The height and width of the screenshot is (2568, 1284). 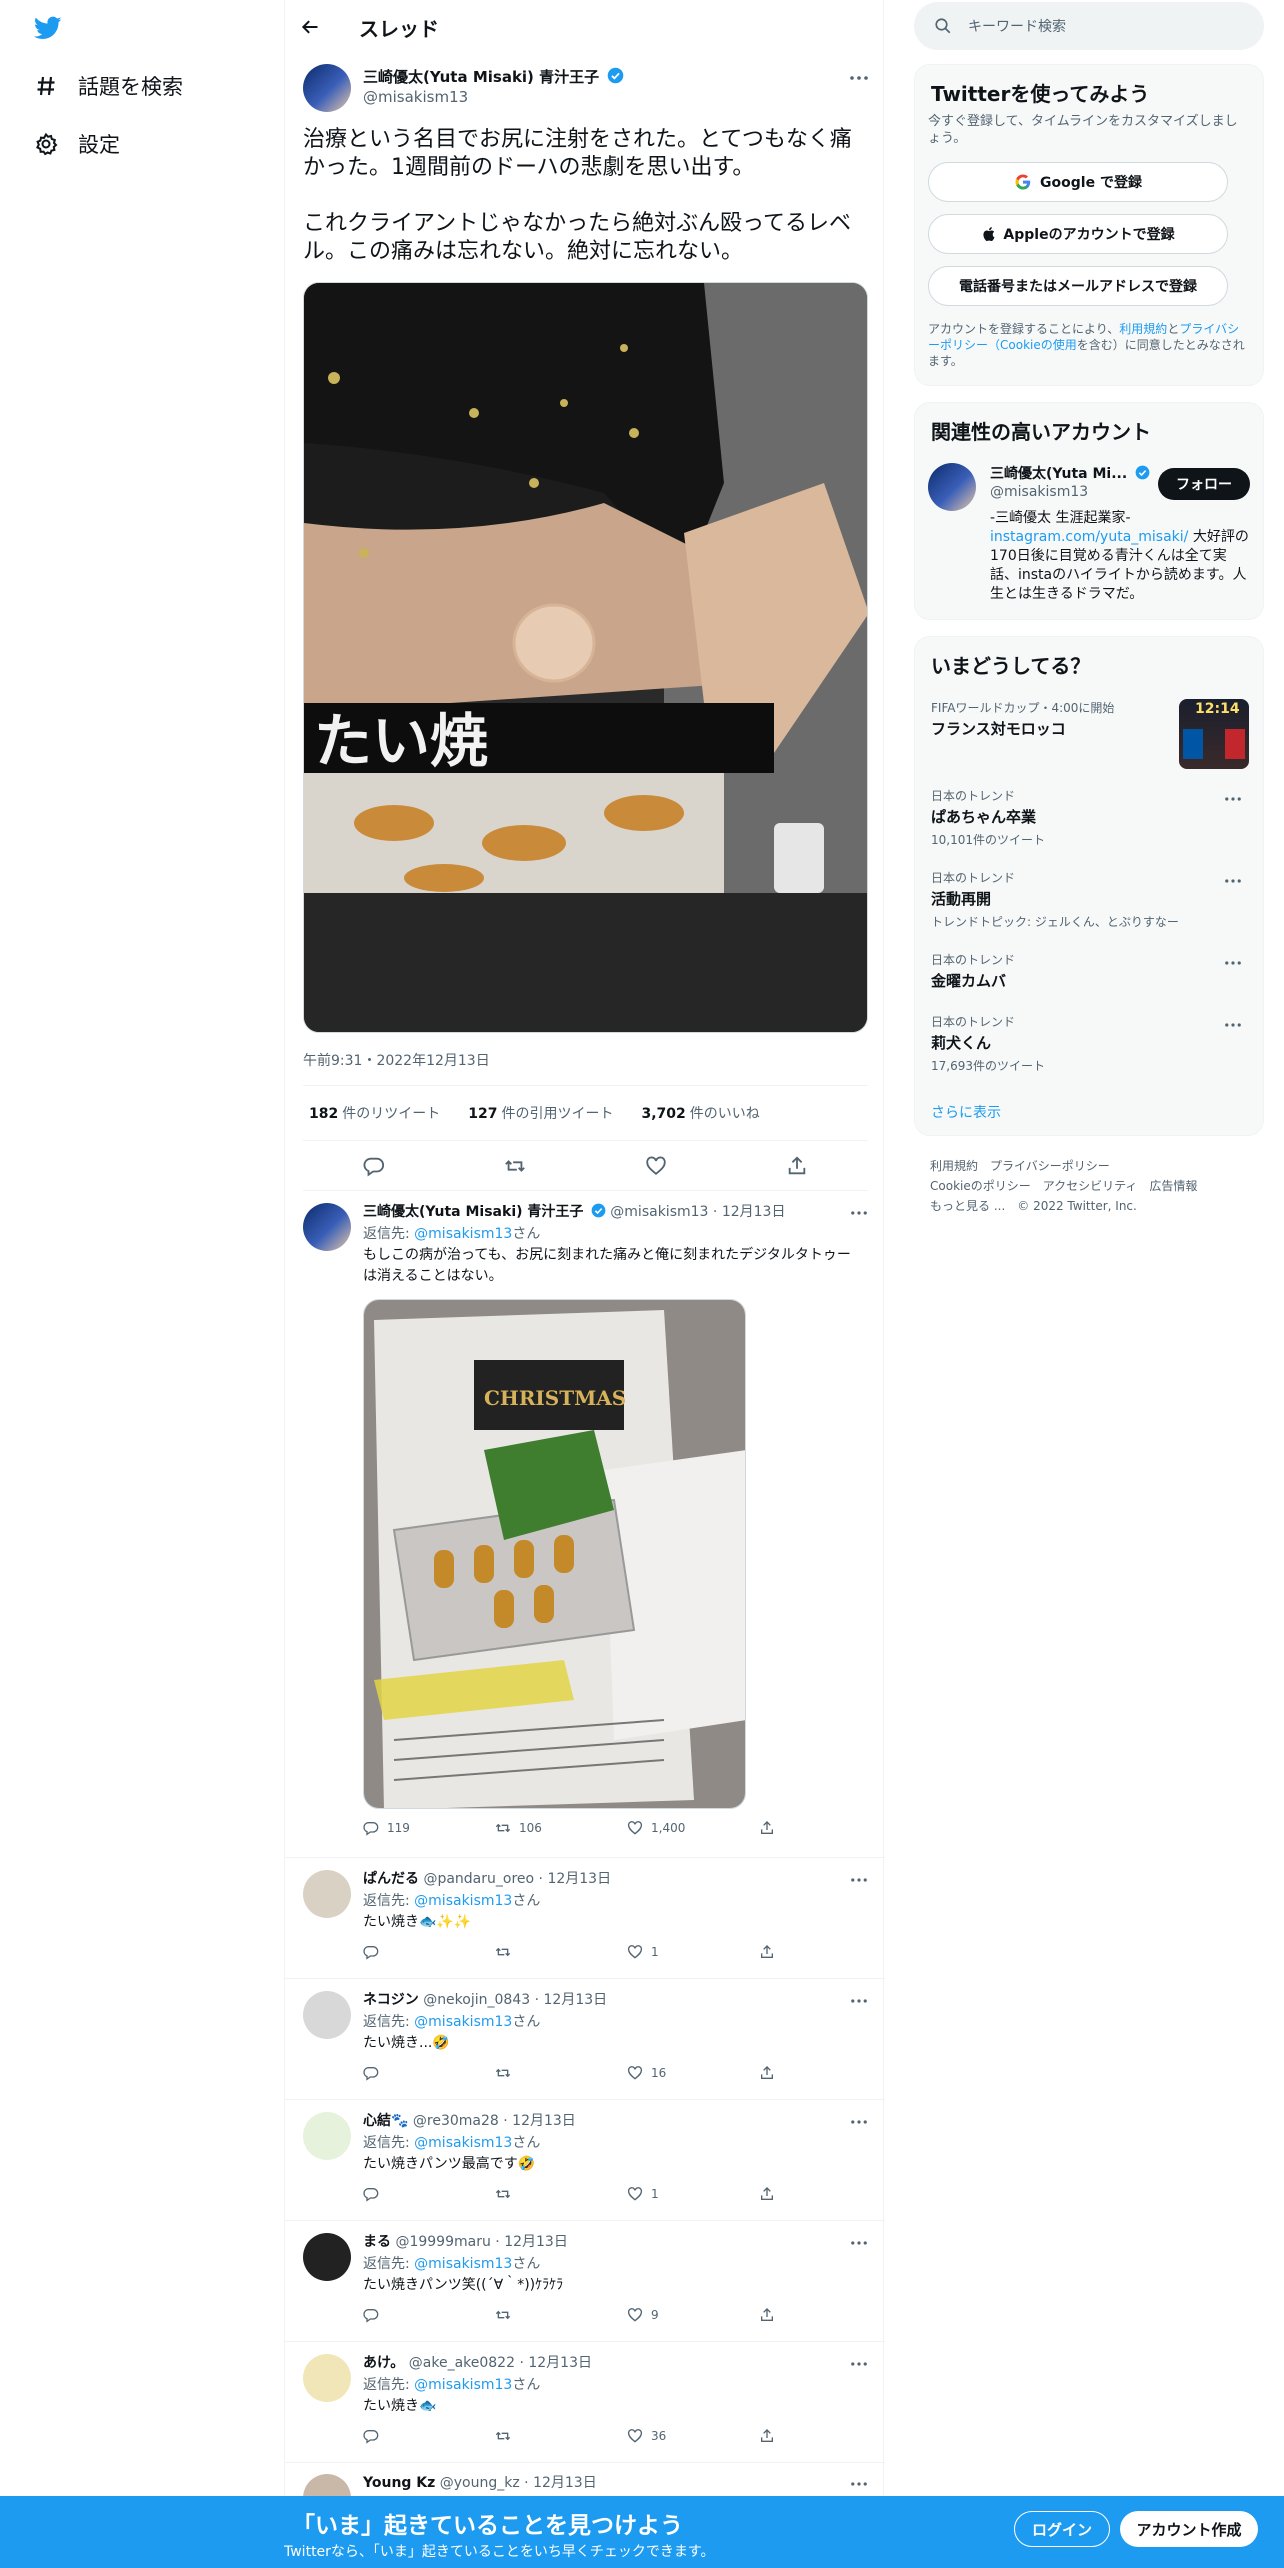 What do you see at coordinates (391, 1879) in the screenshot?
I see `author-name: ぱんだる` at bounding box center [391, 1879].